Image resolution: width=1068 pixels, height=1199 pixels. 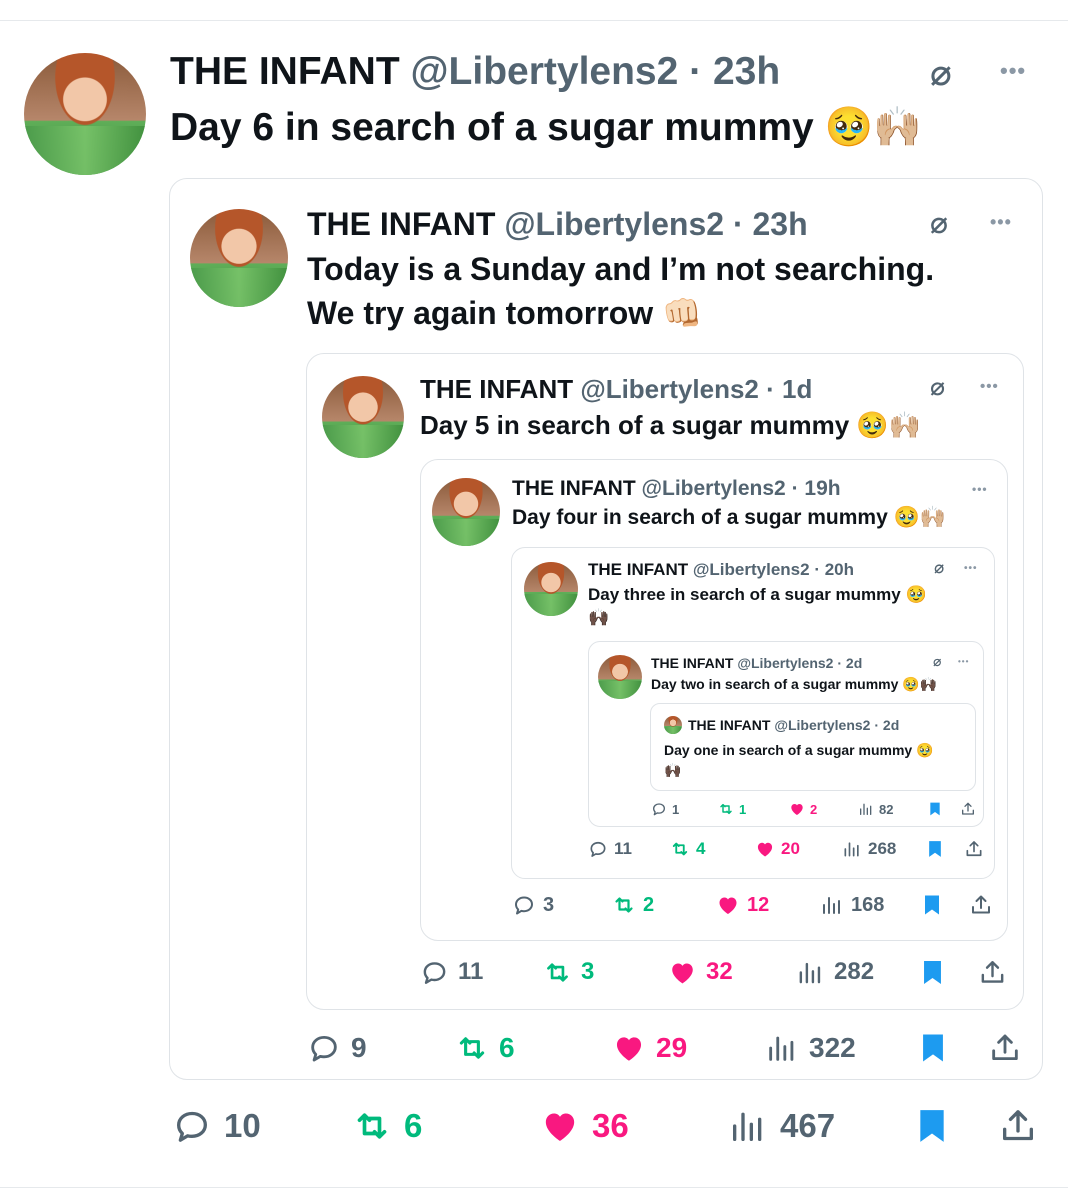 What do you see at coordinates (886, 809) in the screenshot?
I see `views-count: 82` at bounding box center [886, 809].